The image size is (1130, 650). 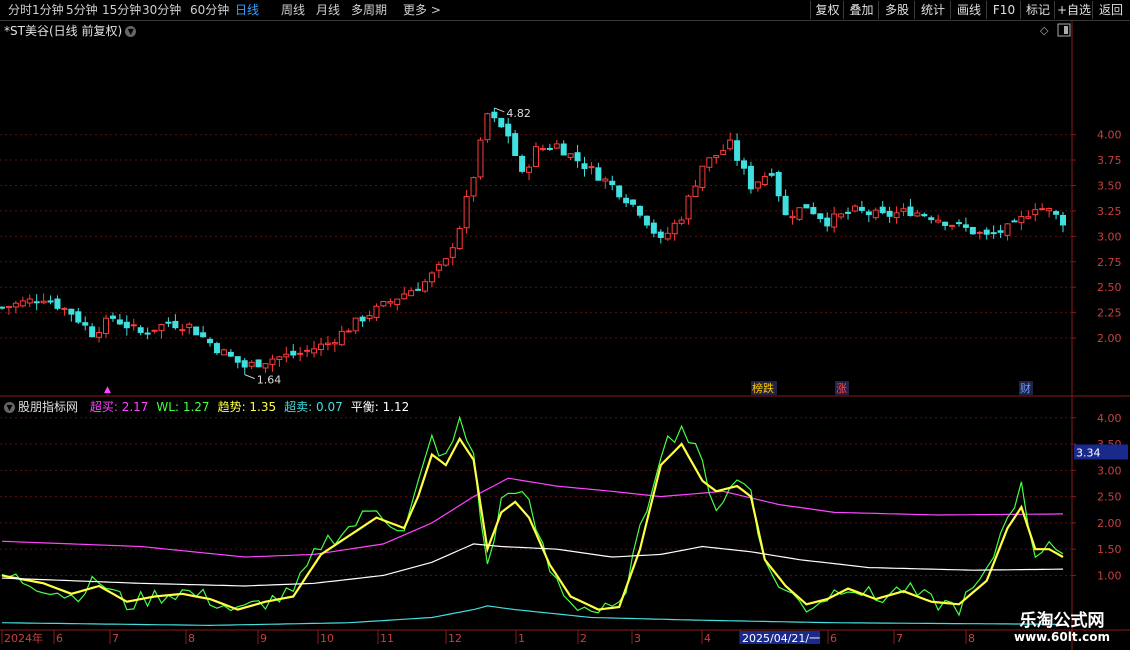 What do you see at coordinates (247, 407) in the screenshot?
I see `legend-item-2: 趋势: 1.35` at bounding box center [247, 407].